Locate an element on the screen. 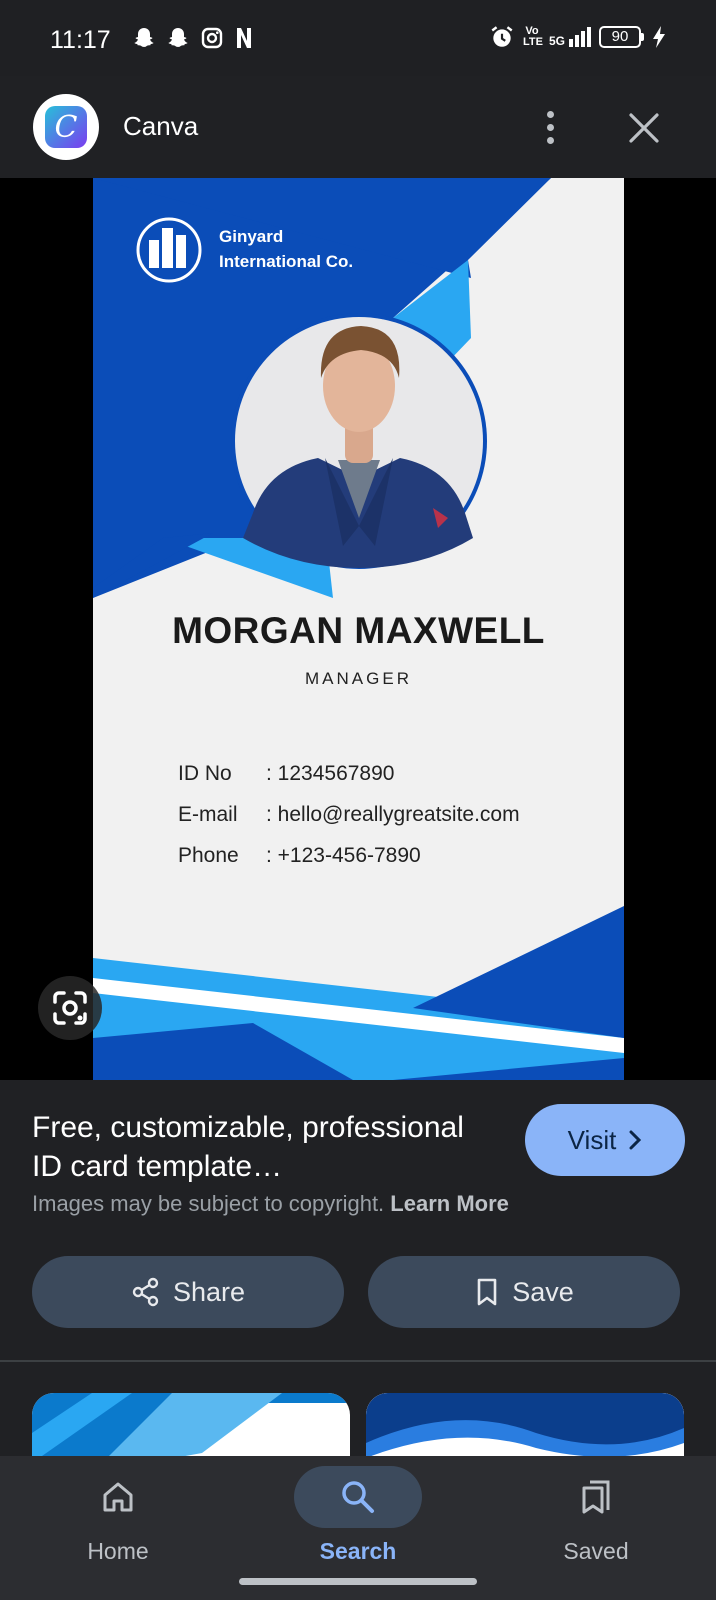  info-row-email: E-mail : hello@reallygreatsite.com is located at coordinates (349, 814).